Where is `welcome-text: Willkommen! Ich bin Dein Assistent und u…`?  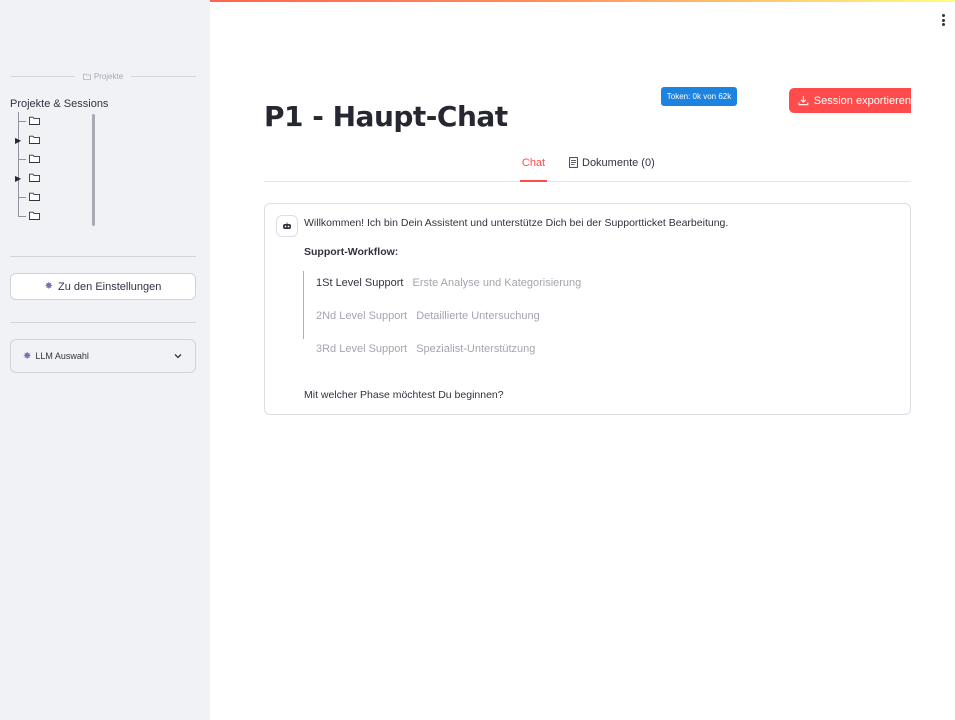
welcome-text: Willkommen! Ich bin Dein Assistent und u… is located at coordinates (516, 223).